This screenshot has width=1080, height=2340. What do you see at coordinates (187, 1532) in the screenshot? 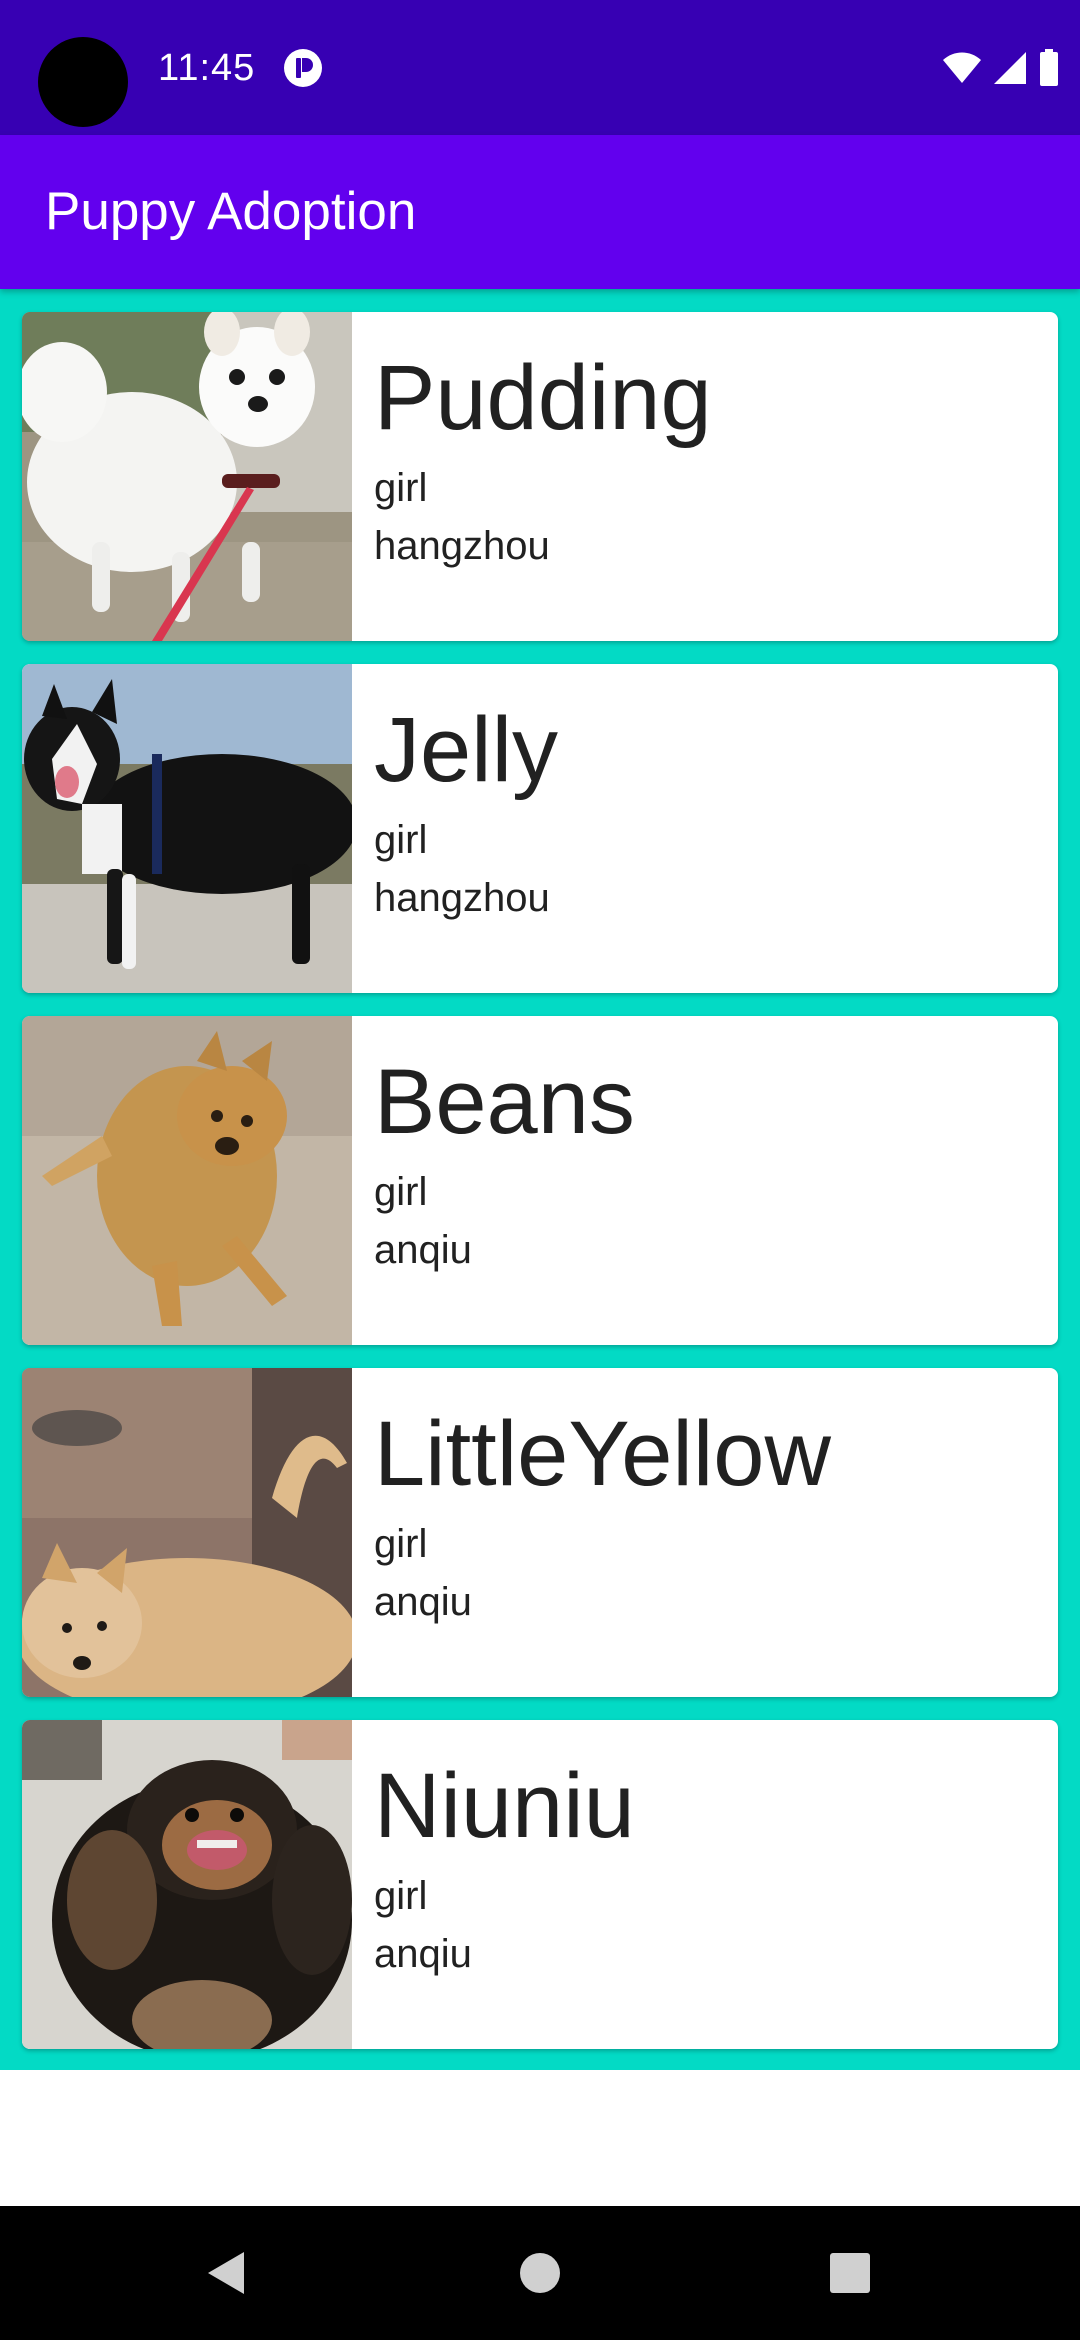
I see `yellow-dog-standing-photo` at bounding box center [187, 1532].